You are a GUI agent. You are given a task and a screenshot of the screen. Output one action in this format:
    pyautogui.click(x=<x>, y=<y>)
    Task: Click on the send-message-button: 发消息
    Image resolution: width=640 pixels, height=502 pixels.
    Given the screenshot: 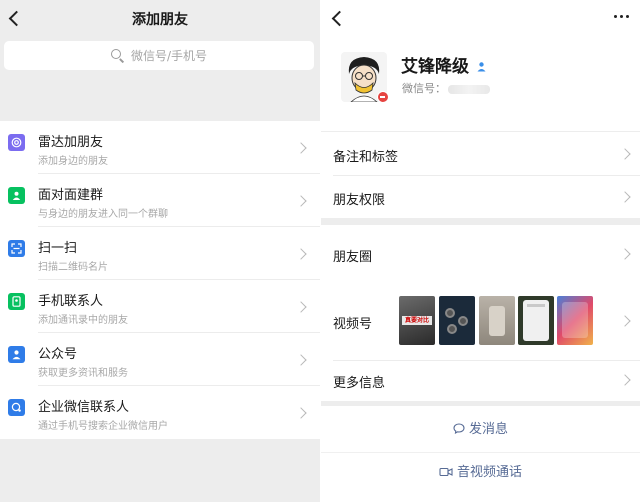 What is the action you would take?
    pyautogui.click(x=480, y=427)
    